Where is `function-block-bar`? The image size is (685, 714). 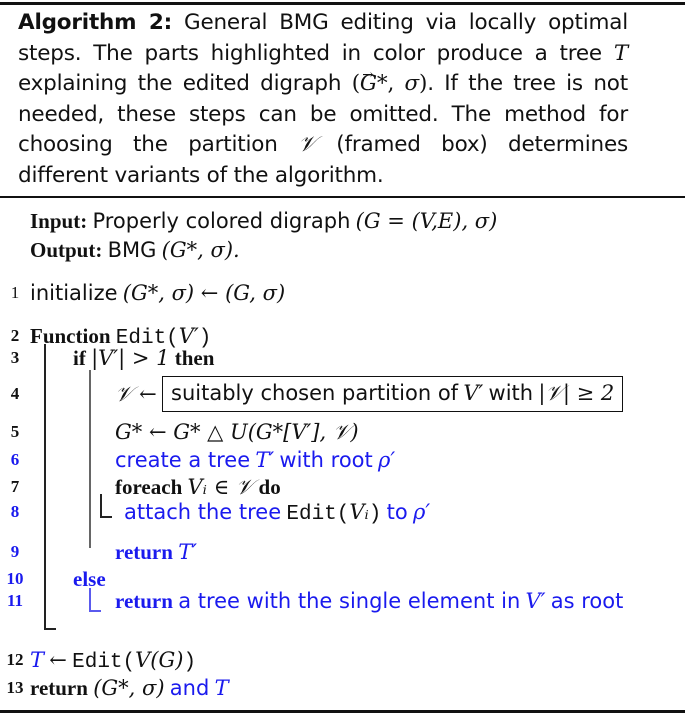
function-block-bar is located at coordinates (45, 487).